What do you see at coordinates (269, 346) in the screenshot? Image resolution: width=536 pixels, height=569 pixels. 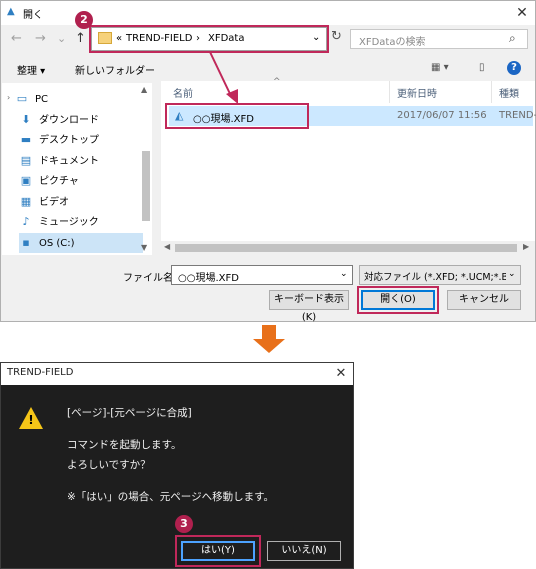 I see `down-arrow-icon` at bounding box center [269, 346].